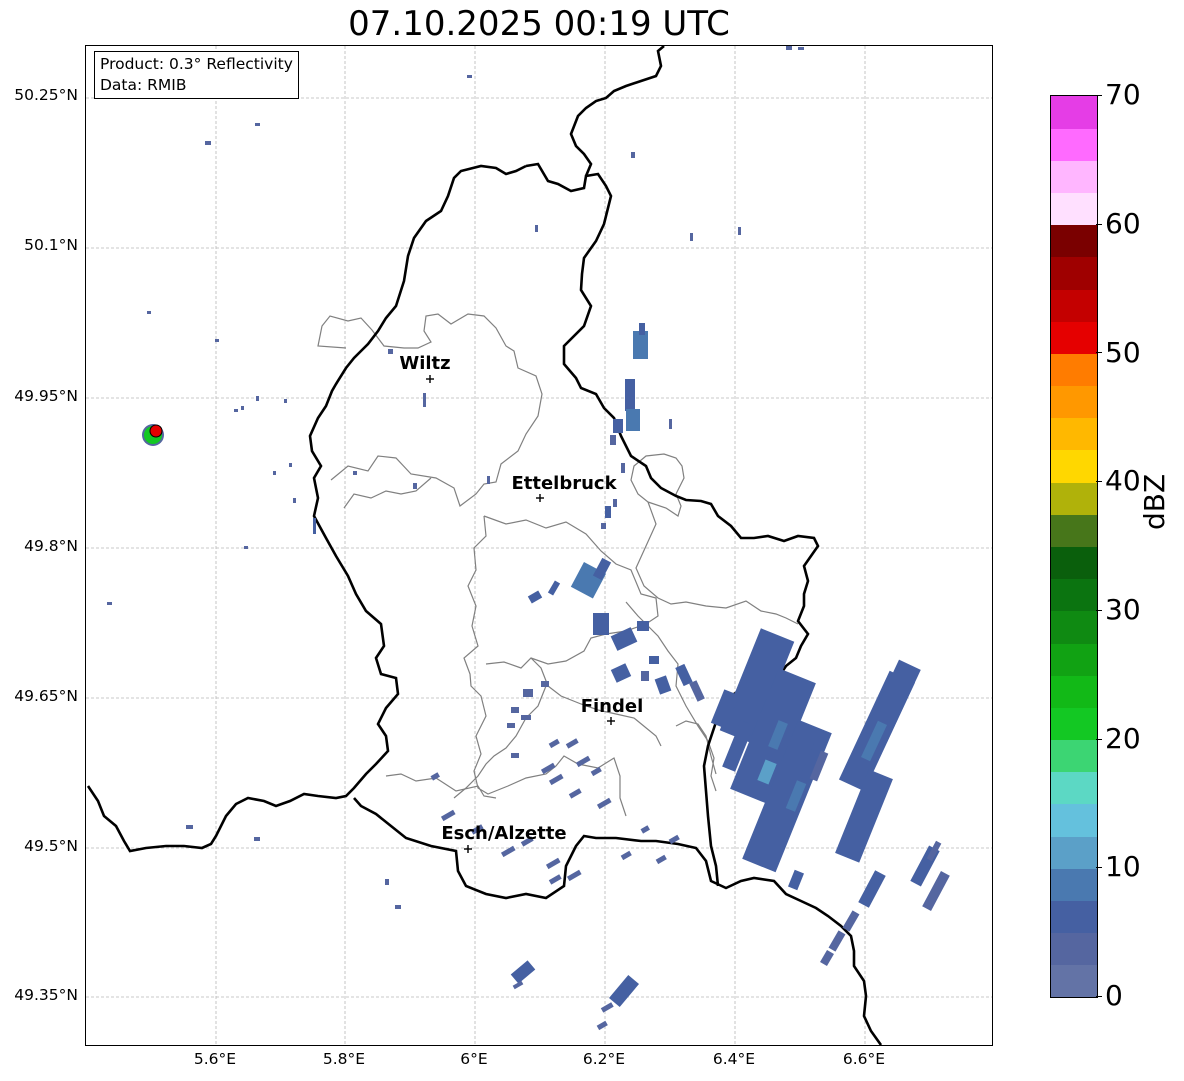 This screenshot has height=1081, width=1184. What do you see at coordinates (51, 245) in the screenshot?
I see `lat-tick-label: 50.1°N` at bounding box center [51, 245].